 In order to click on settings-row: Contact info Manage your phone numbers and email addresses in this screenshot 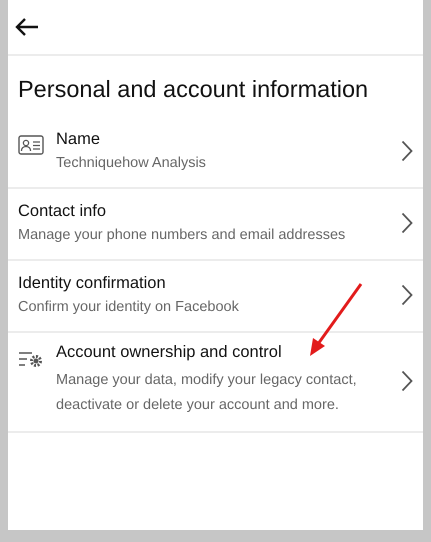, I will do `click(215, 225)`.